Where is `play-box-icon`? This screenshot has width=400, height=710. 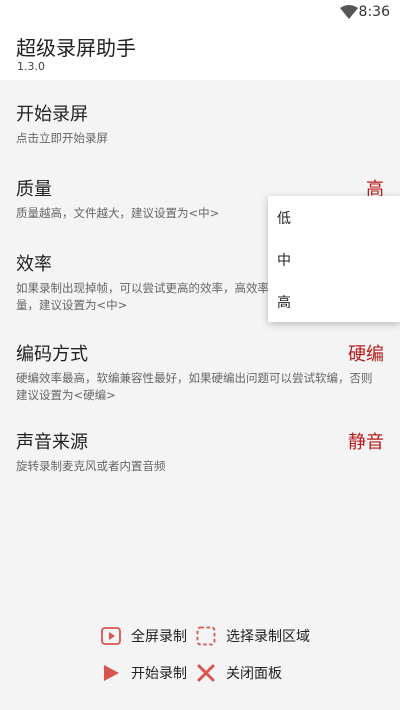 play-box-icon is located at coordinates (111, 636).